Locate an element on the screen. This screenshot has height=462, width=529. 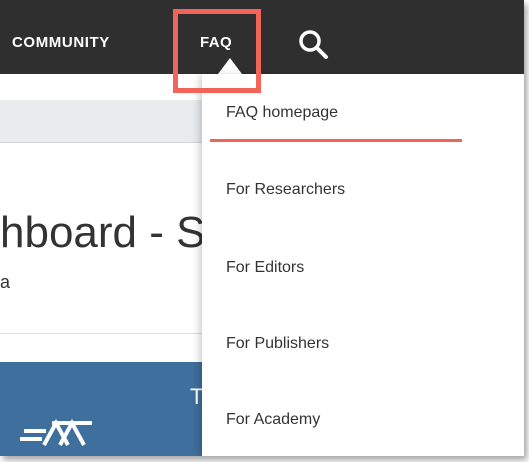
logo-icon is located at coordinates (56, 432).